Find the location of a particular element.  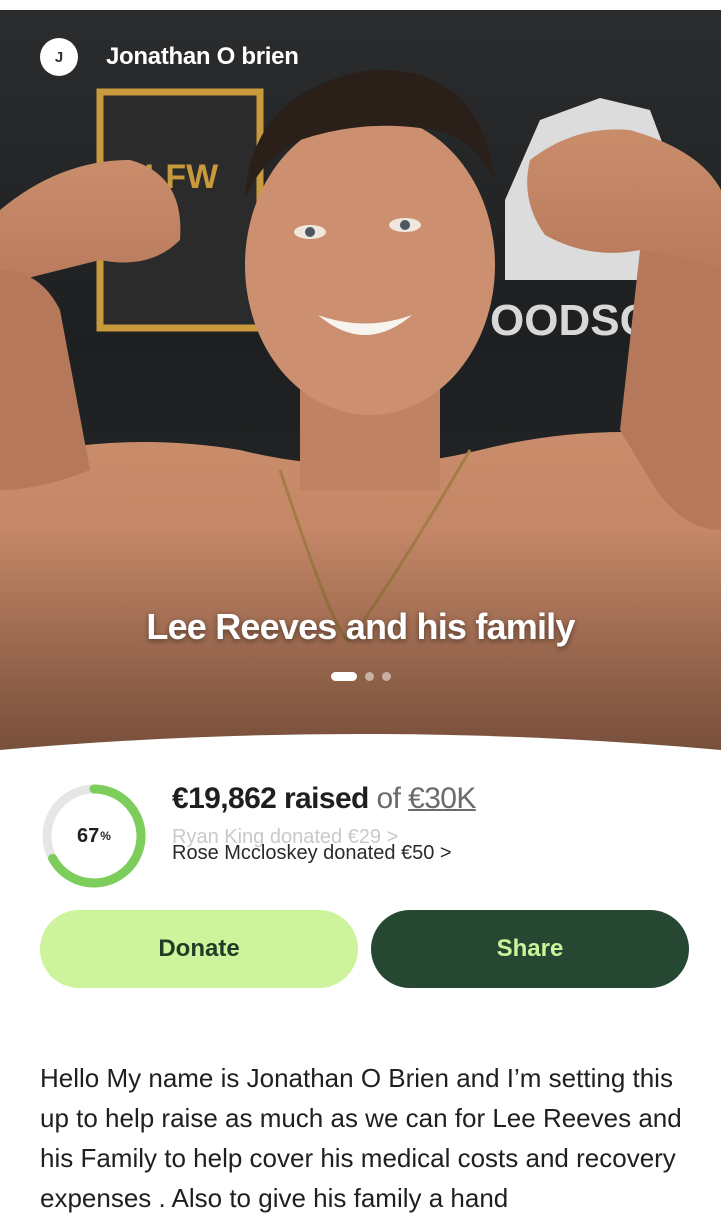

progress-percent-sign: % is located at coordinates (105, 836).